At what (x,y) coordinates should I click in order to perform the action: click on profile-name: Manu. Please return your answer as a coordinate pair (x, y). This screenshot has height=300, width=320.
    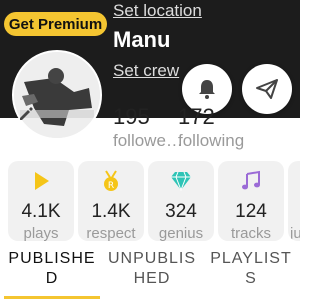
    Looking at the image, I should click on (142, 39).